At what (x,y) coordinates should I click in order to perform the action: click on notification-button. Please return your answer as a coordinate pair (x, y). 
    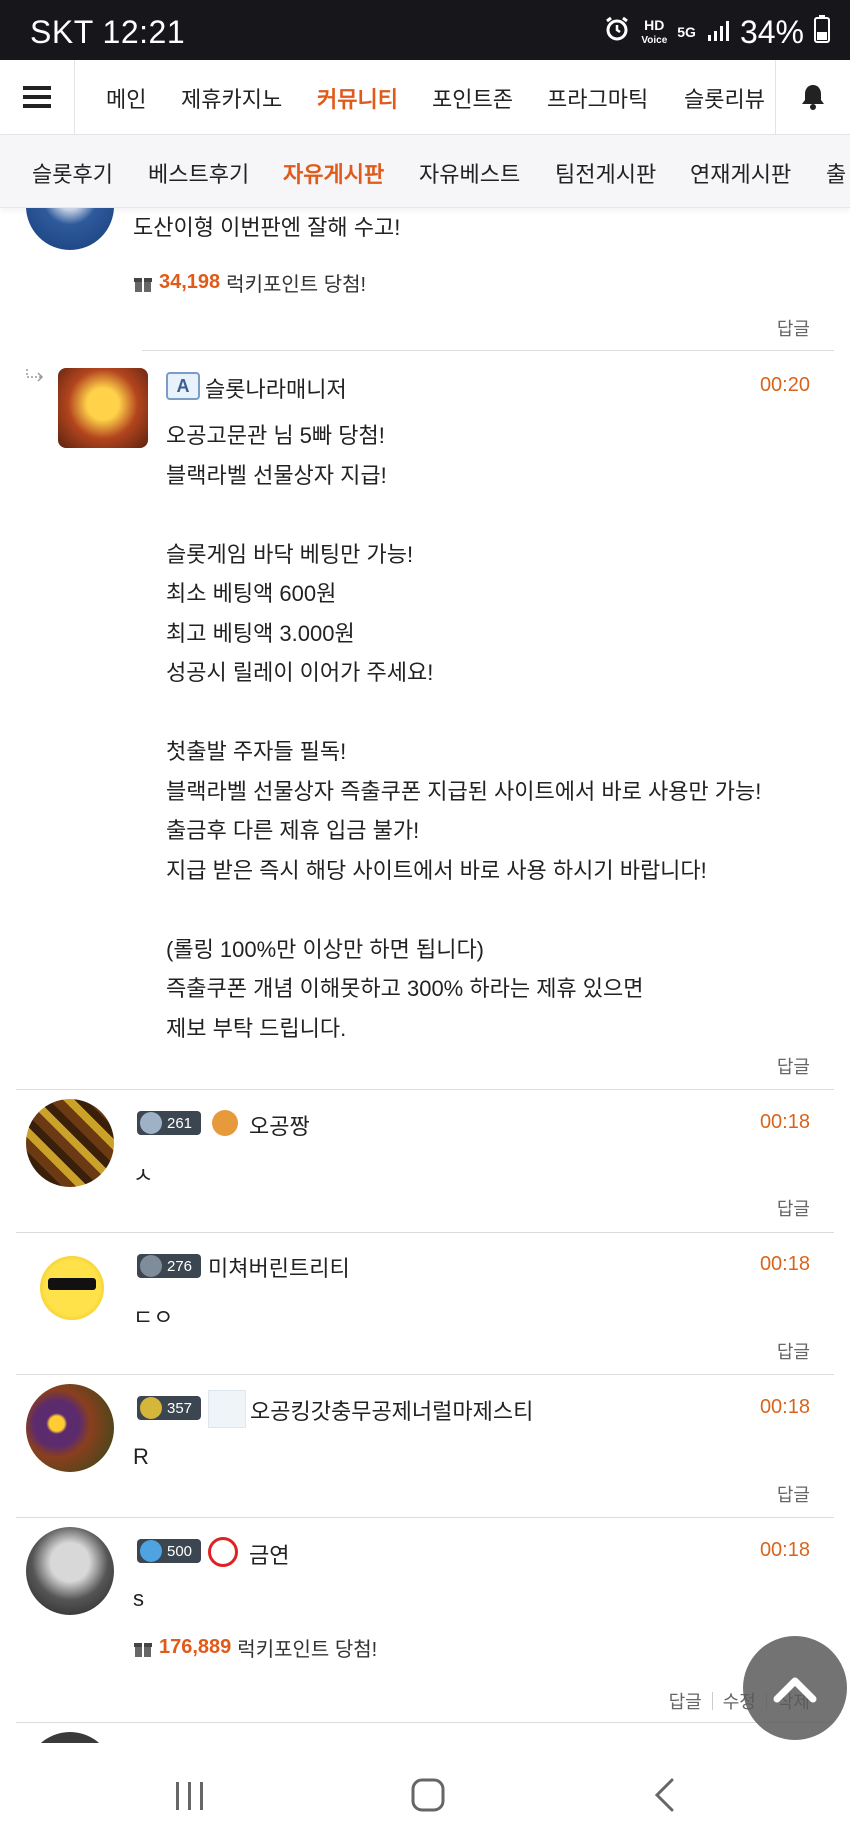
    Looking at the image, I should click on (812, 97).